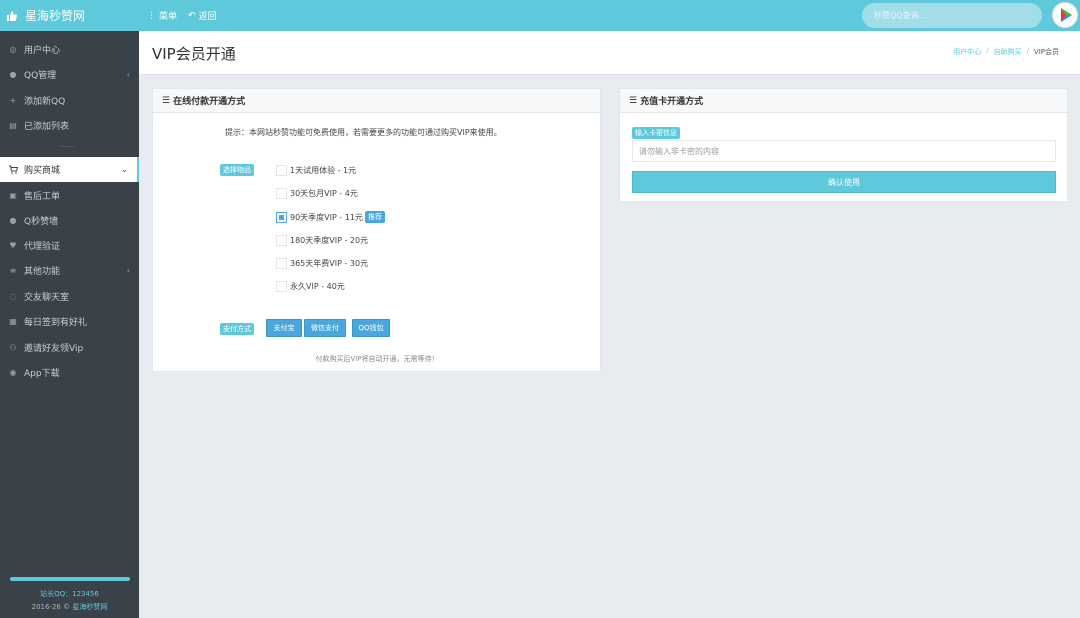 Image resolution: width=1080 pixels, height=618 pixels. I want to click on card-input-label: 输入卡密信息, so click(656, 133).